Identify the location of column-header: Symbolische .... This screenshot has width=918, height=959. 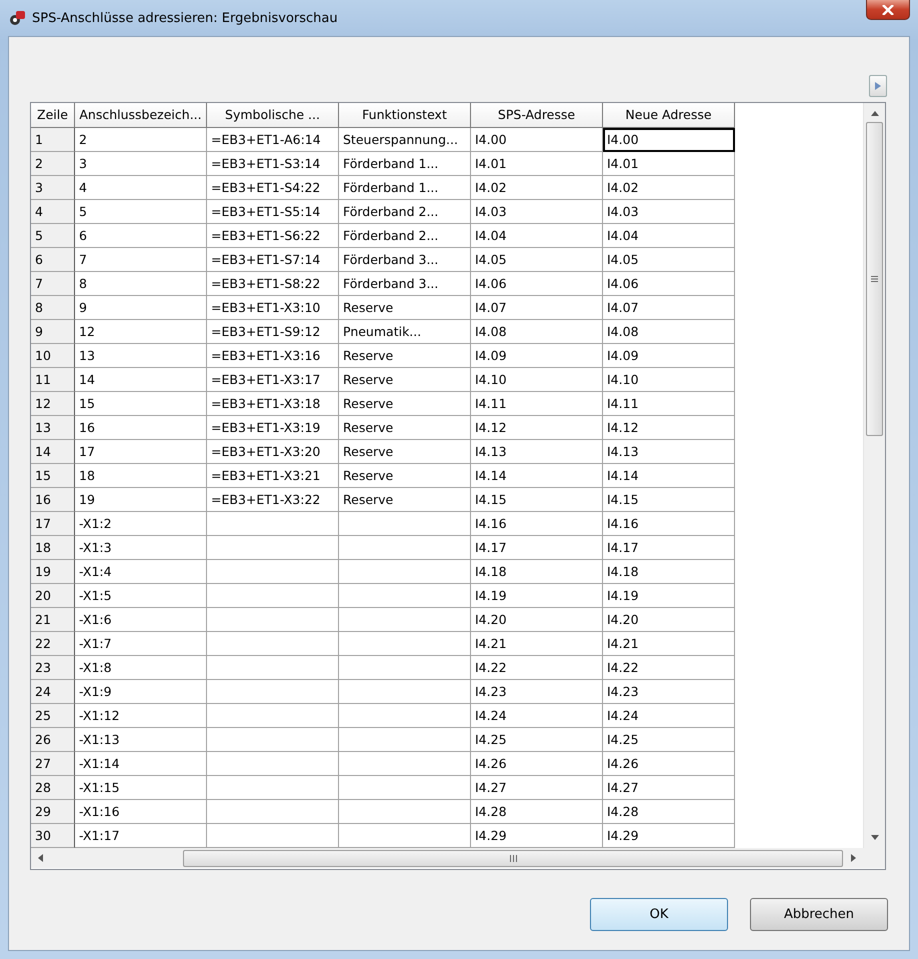
(273, 115).